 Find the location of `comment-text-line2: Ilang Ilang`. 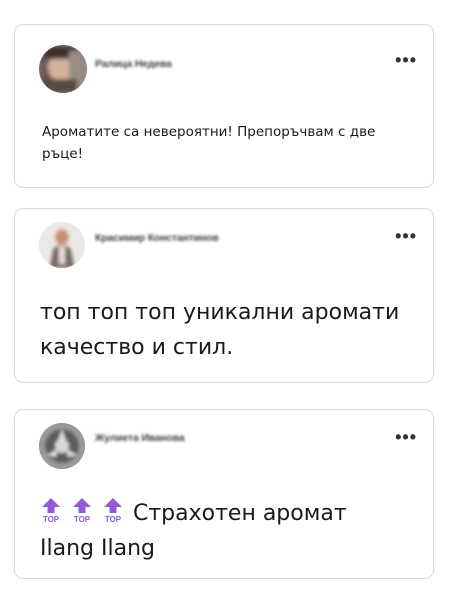

comment-text-line2: Ilang Ilang is located at coordinates (97, 548).